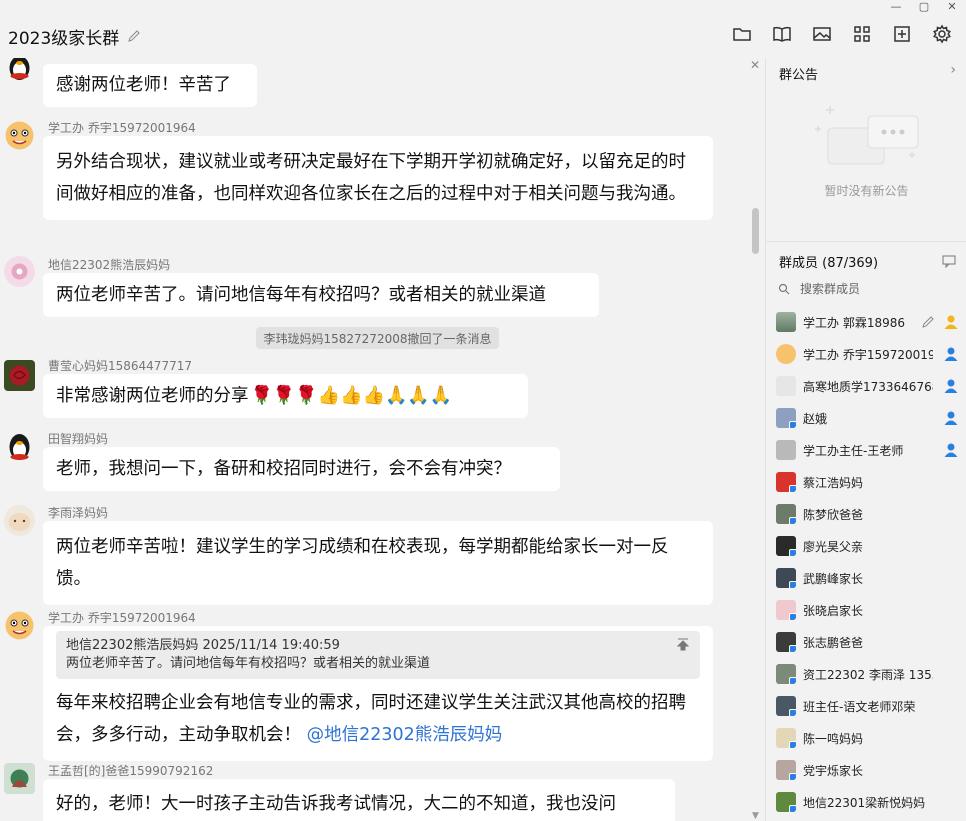 The width and height of the screenshot is (966, 821). What do you see at coordinates (755, 816) in the screenshot?
I see `scroll-down-arrow-icon: ▼` at bounding box center [755, 816].